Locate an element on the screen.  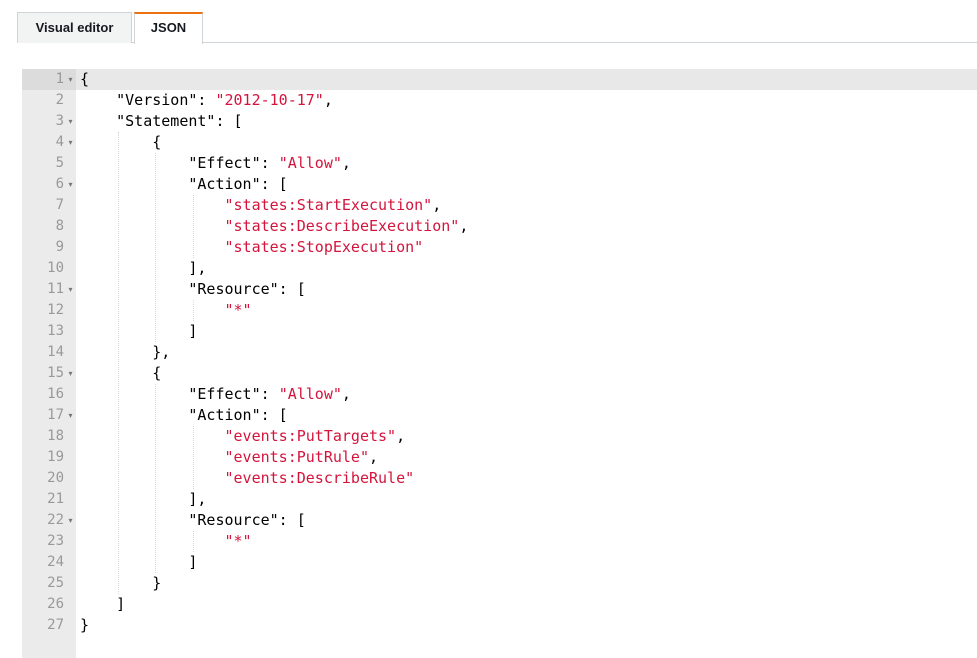
json-string-token: "states:DescribeExecution" is located at coordinates (342, 226).